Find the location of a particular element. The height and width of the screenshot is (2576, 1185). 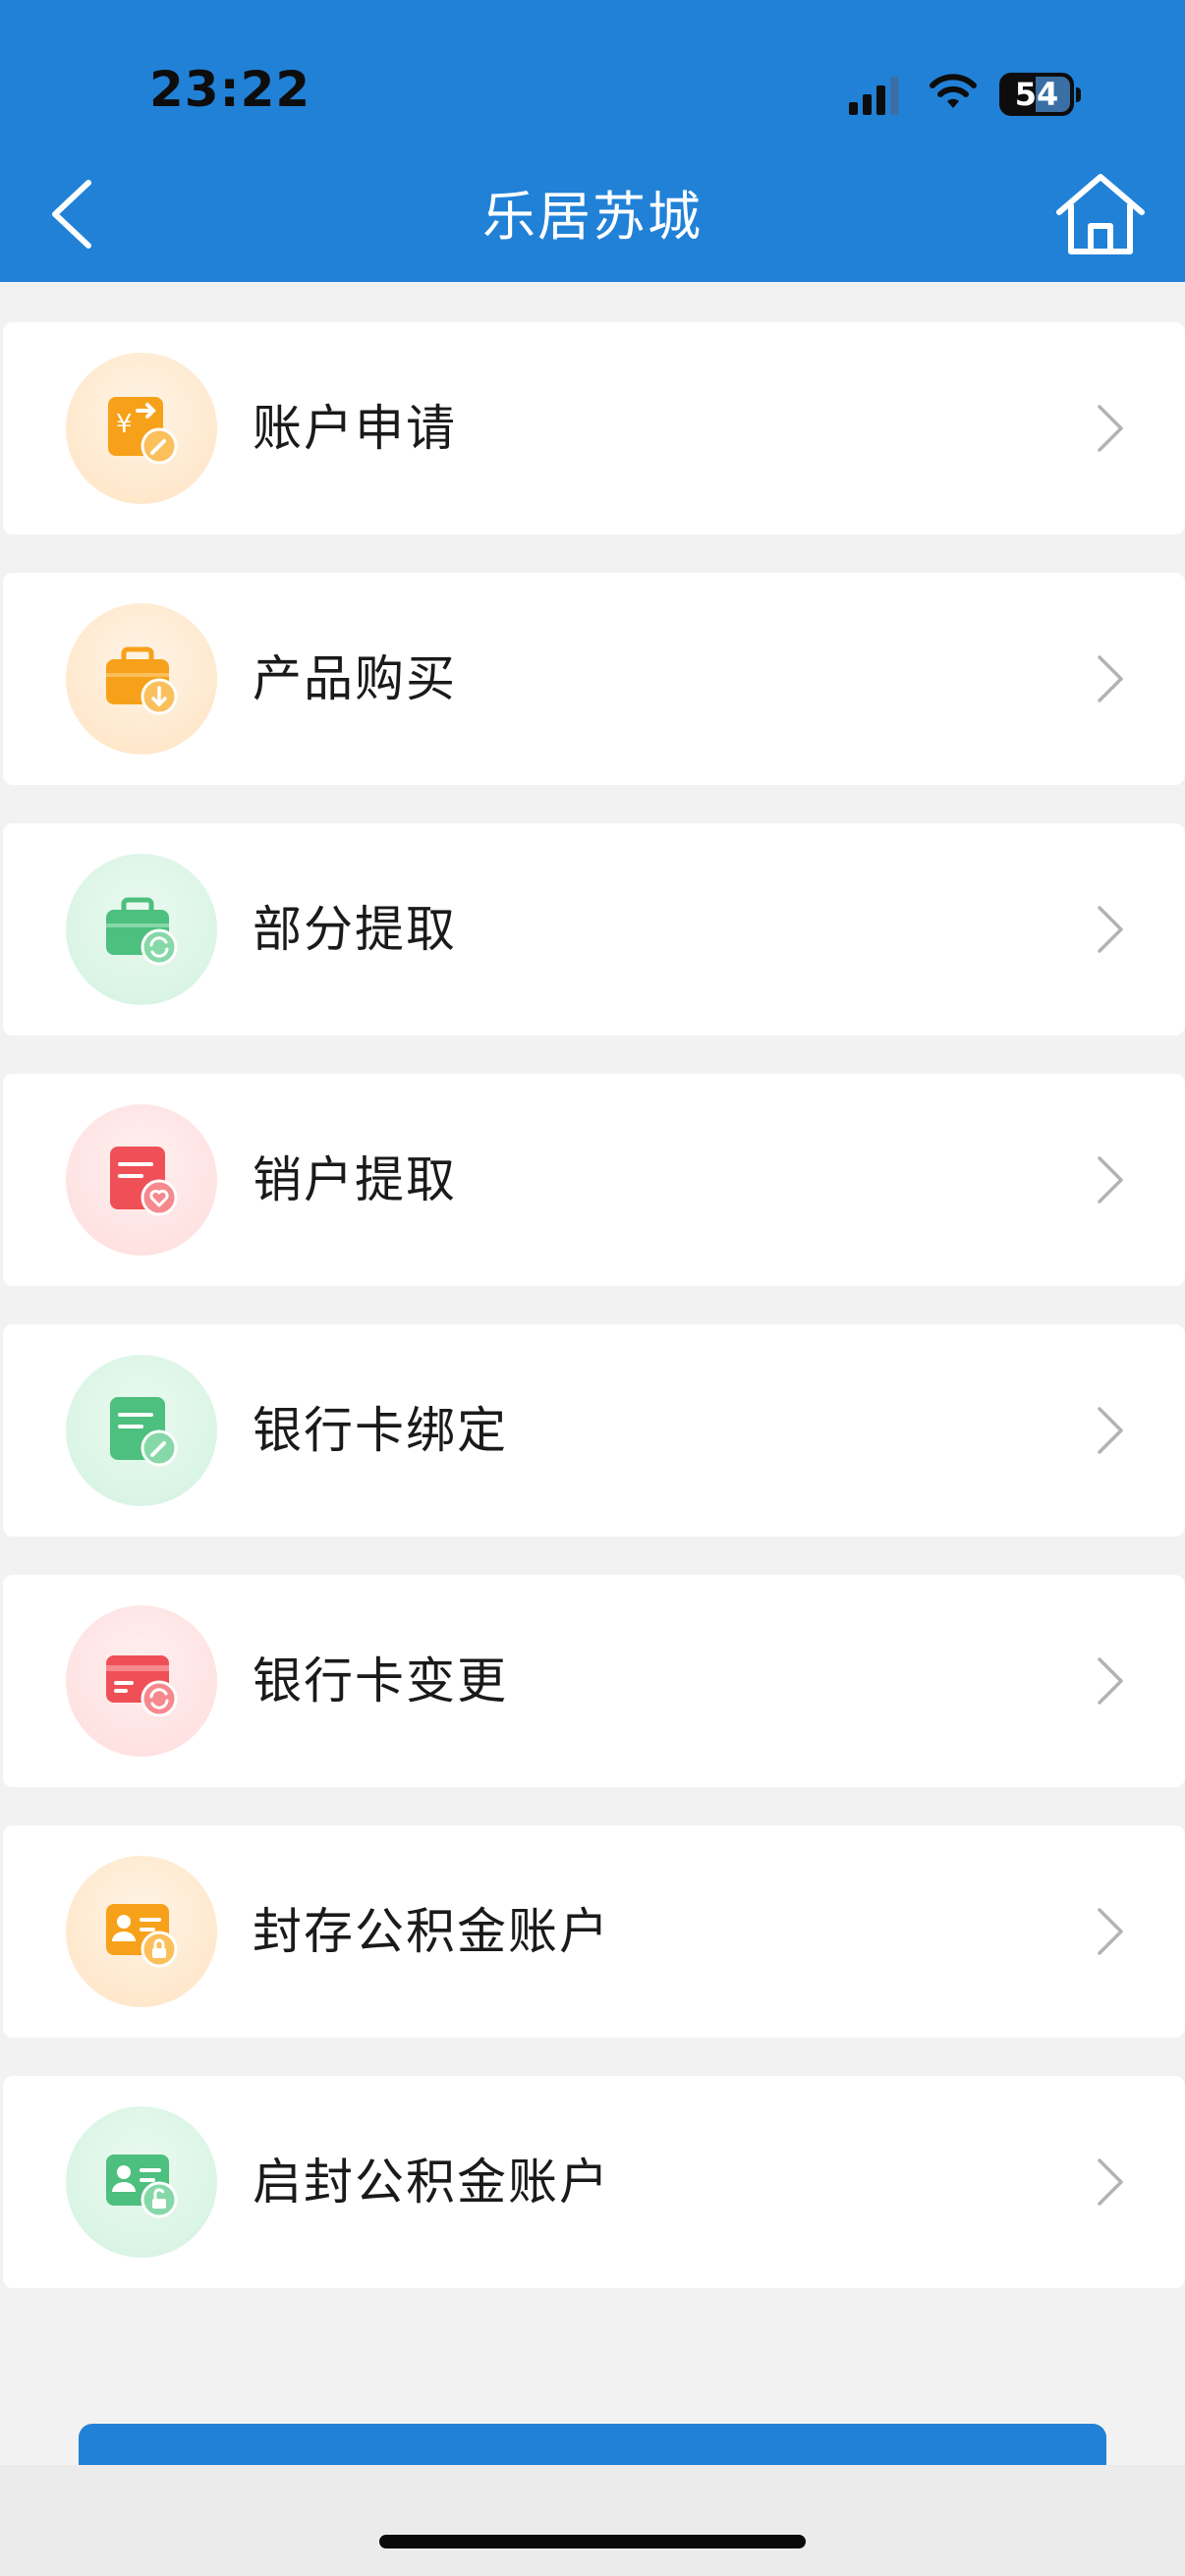

unseal-fund-account-icon is located at coordinates (141, 2182).